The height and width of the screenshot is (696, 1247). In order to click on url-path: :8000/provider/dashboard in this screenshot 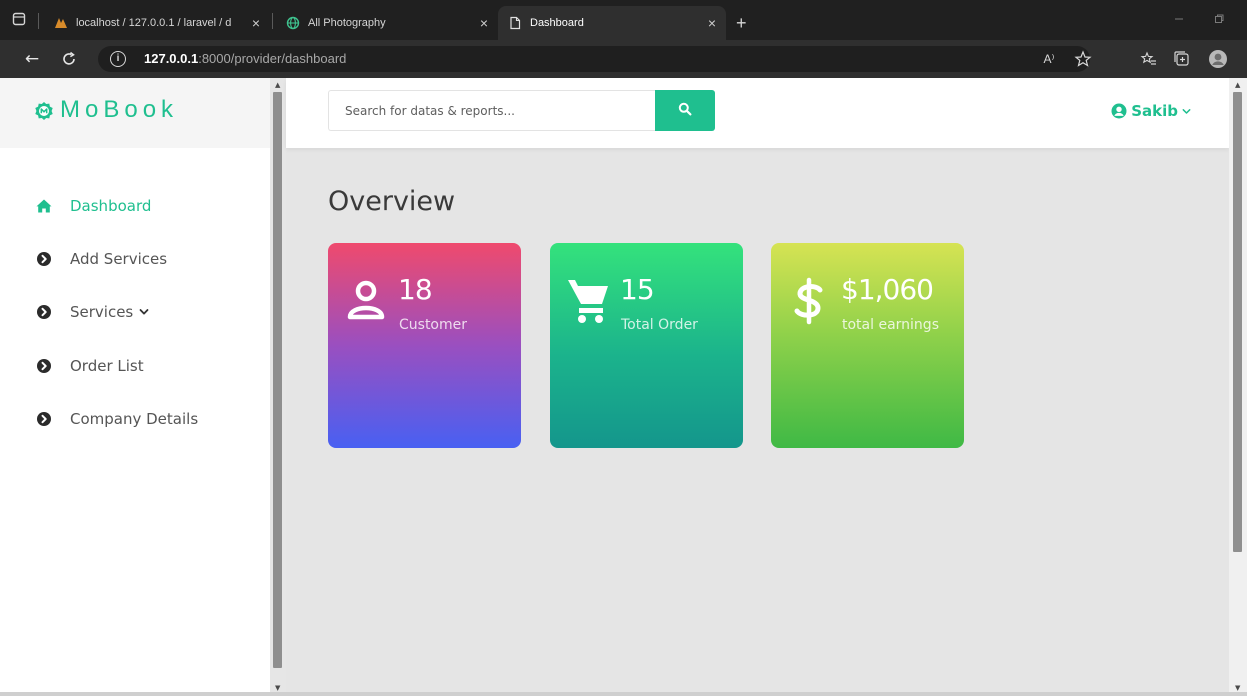, I will do `click(272, 58)`.